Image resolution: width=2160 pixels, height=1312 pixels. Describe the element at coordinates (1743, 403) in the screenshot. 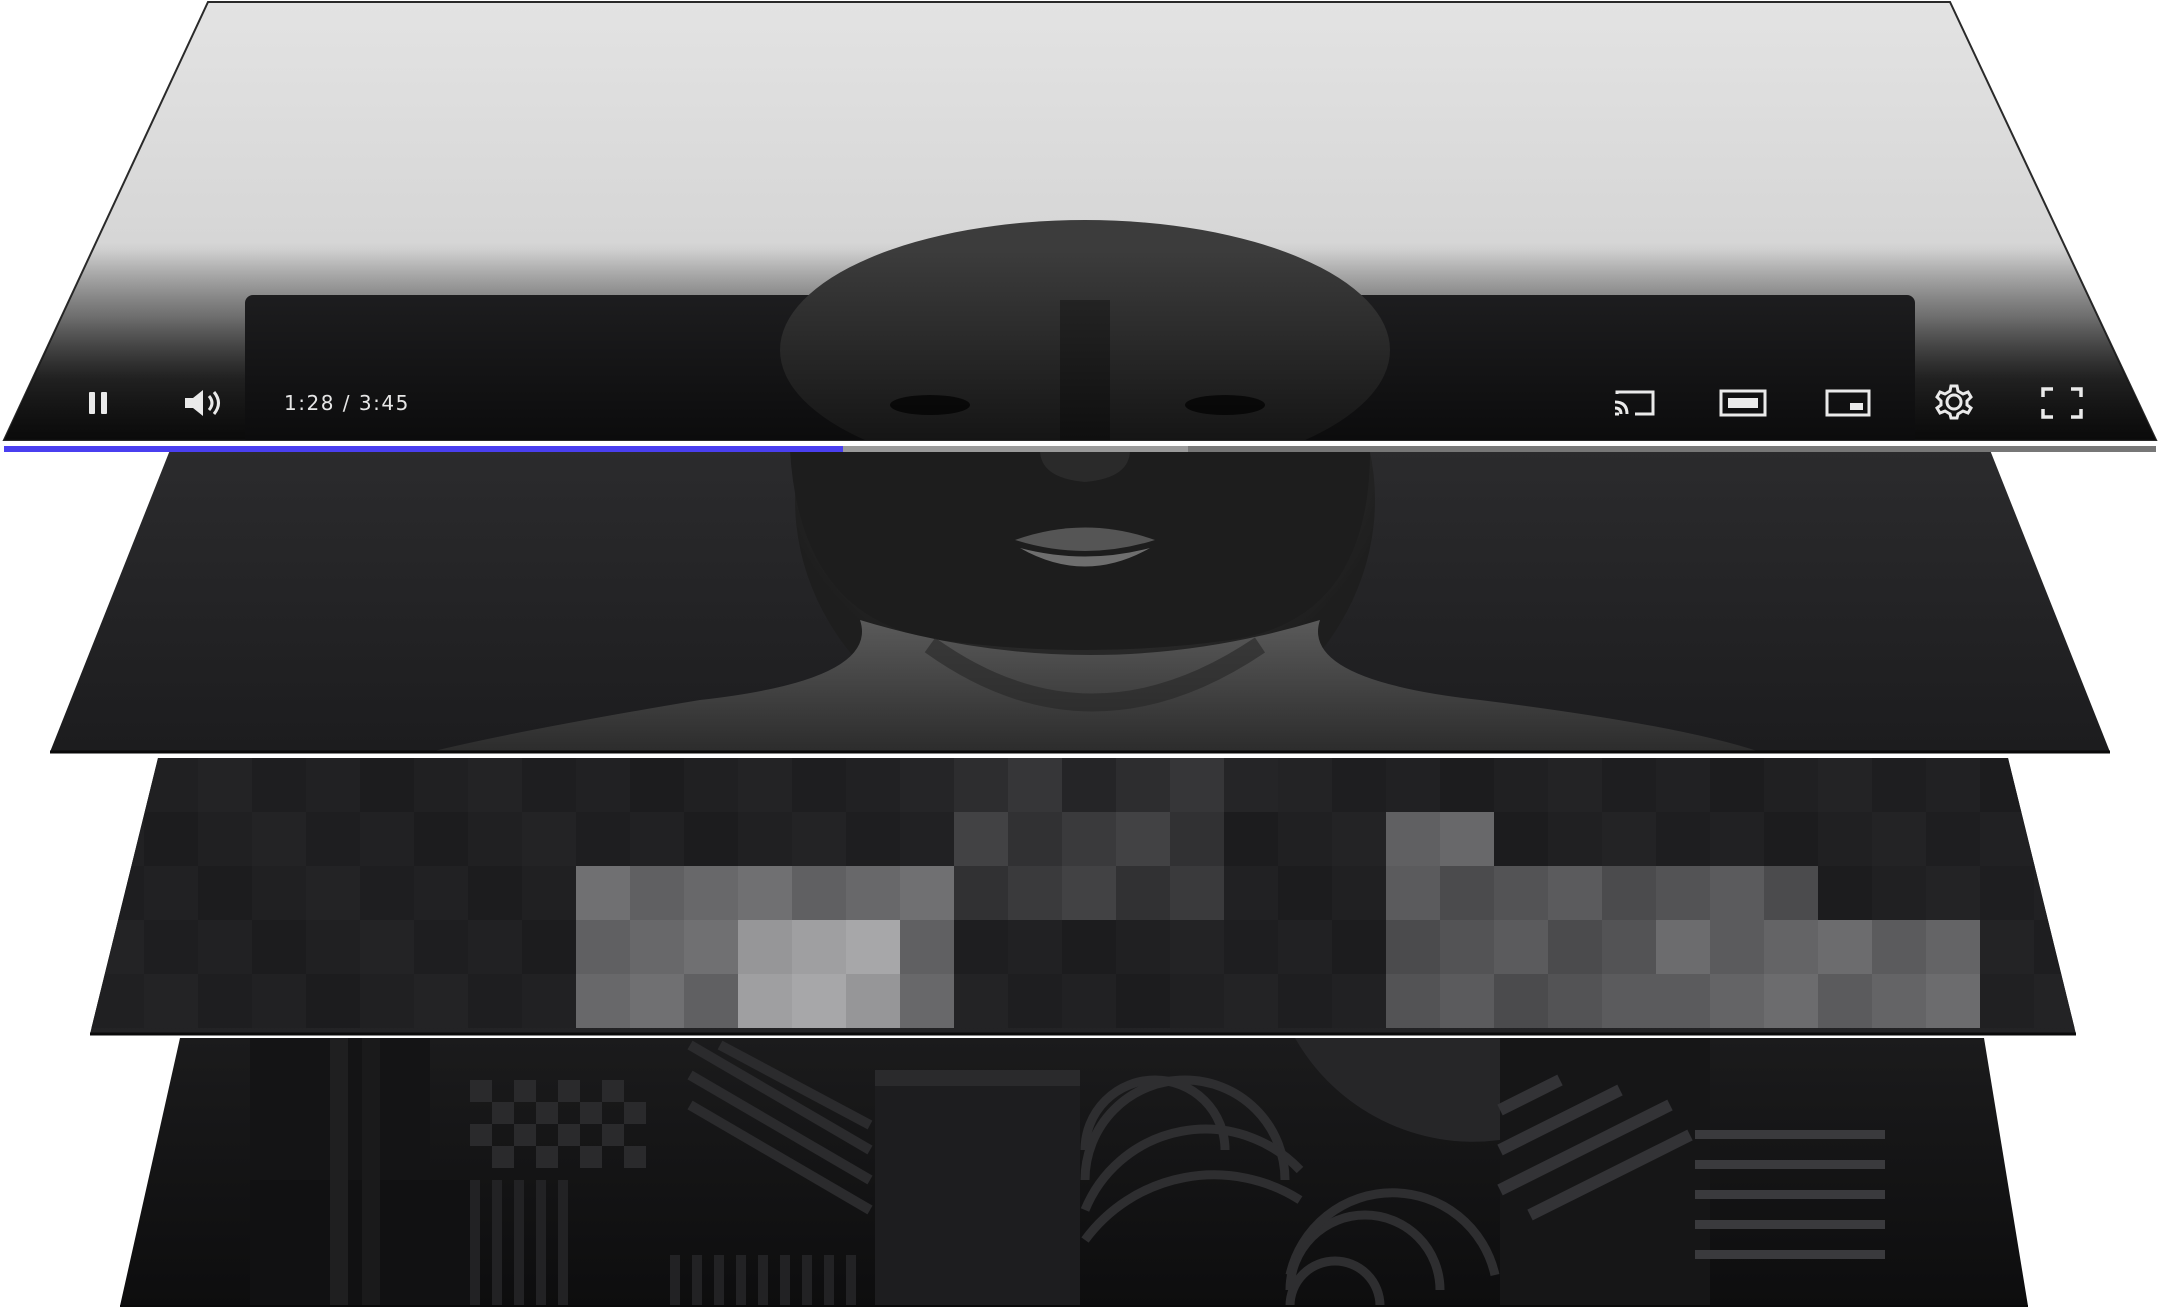

I see `theater-mode-button` at that location.